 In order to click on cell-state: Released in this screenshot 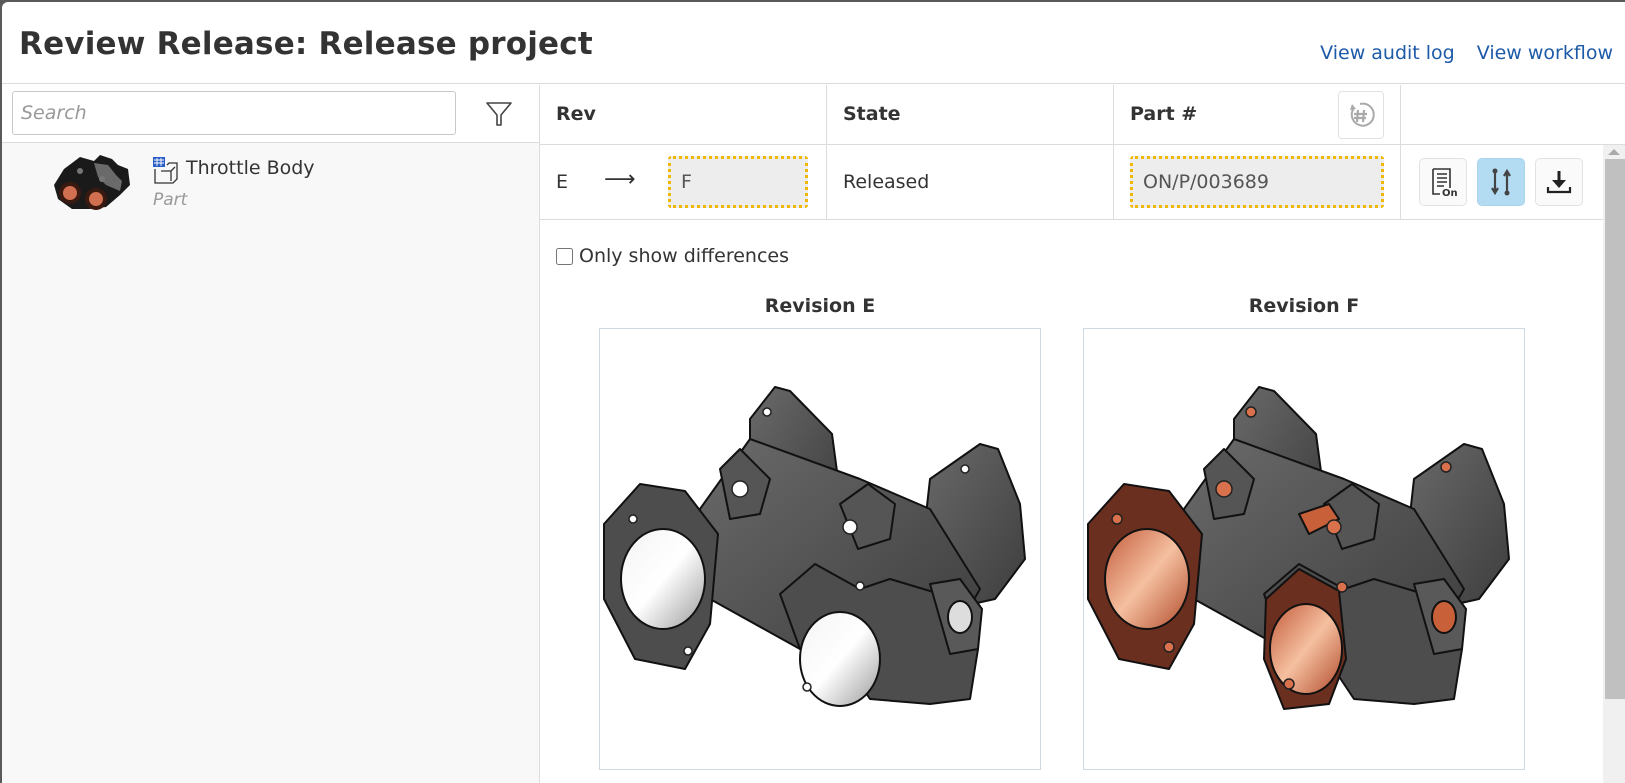, I will do `click(970, 182)`.